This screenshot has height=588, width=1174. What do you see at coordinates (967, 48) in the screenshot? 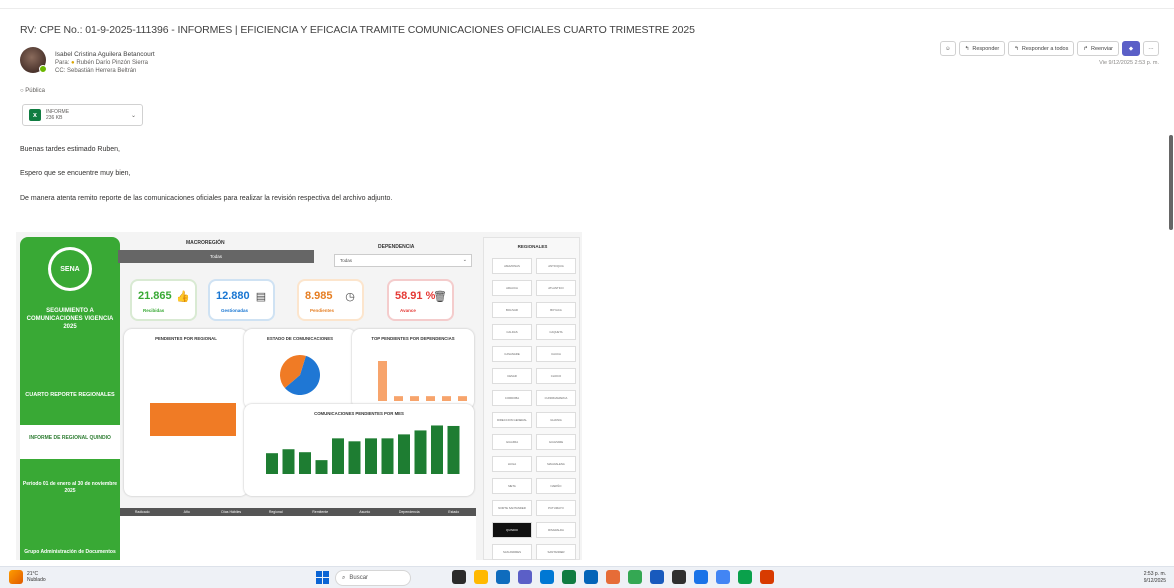
I see `reply-icon: ↰` at bounding box center [967, 48].